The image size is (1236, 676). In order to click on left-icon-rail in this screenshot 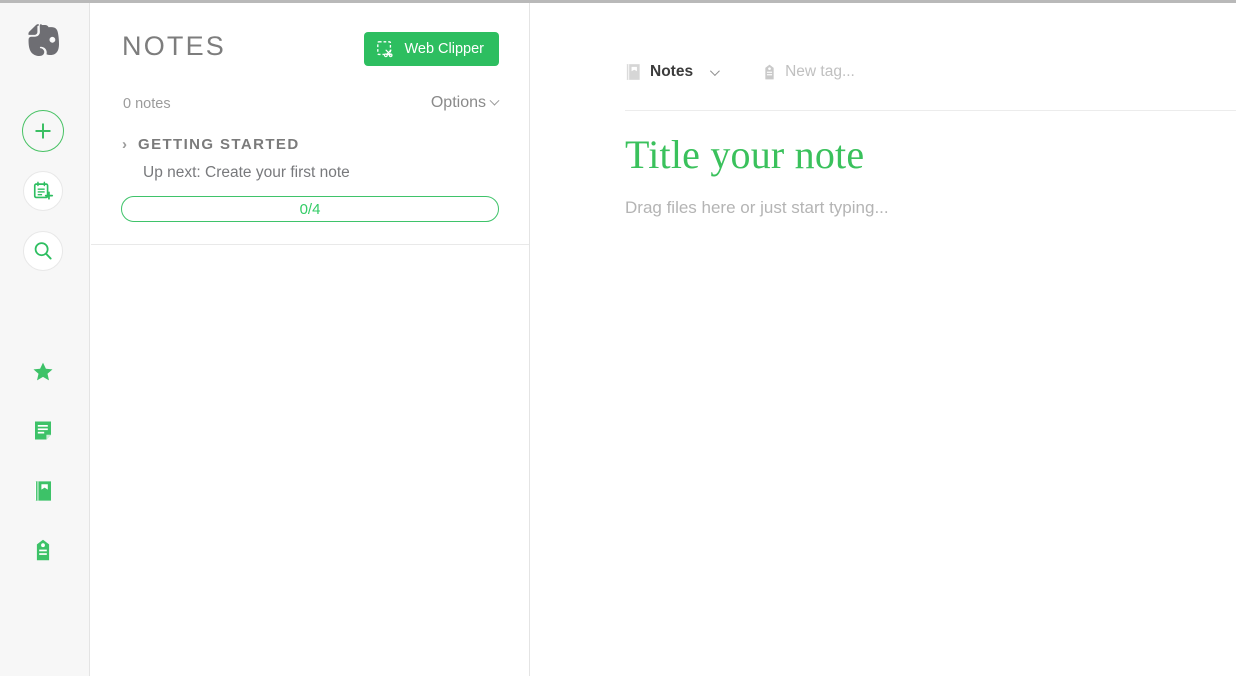, I will do `click(45, 339)`.